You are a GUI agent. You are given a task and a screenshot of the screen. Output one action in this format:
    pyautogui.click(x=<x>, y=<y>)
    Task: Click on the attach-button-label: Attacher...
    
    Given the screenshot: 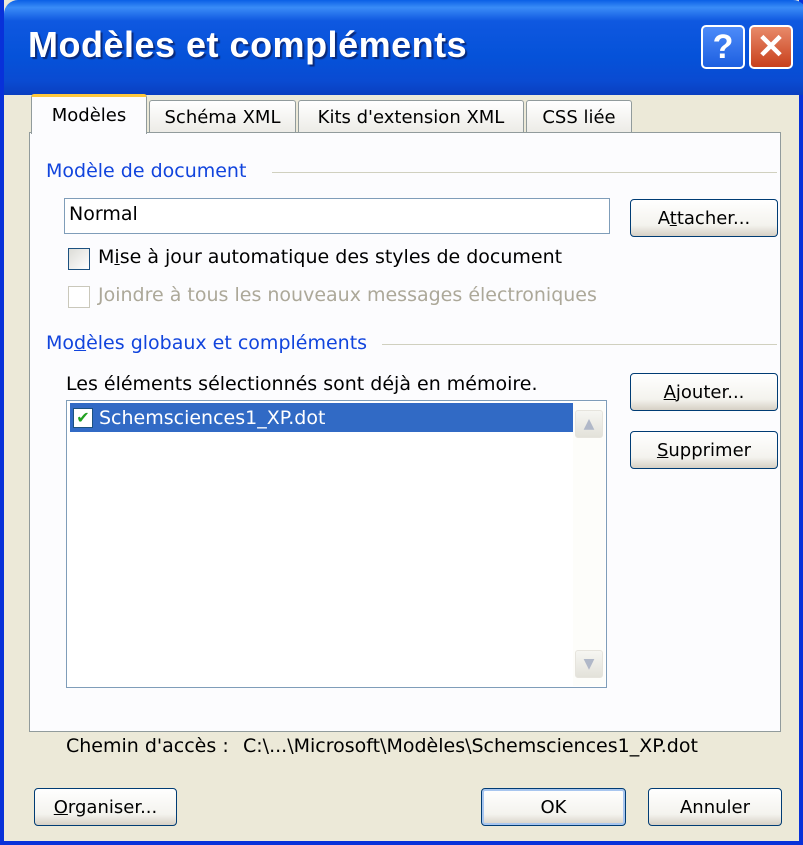 What is the action you would take?
    pyautogui.click(x=704, y=218)
    